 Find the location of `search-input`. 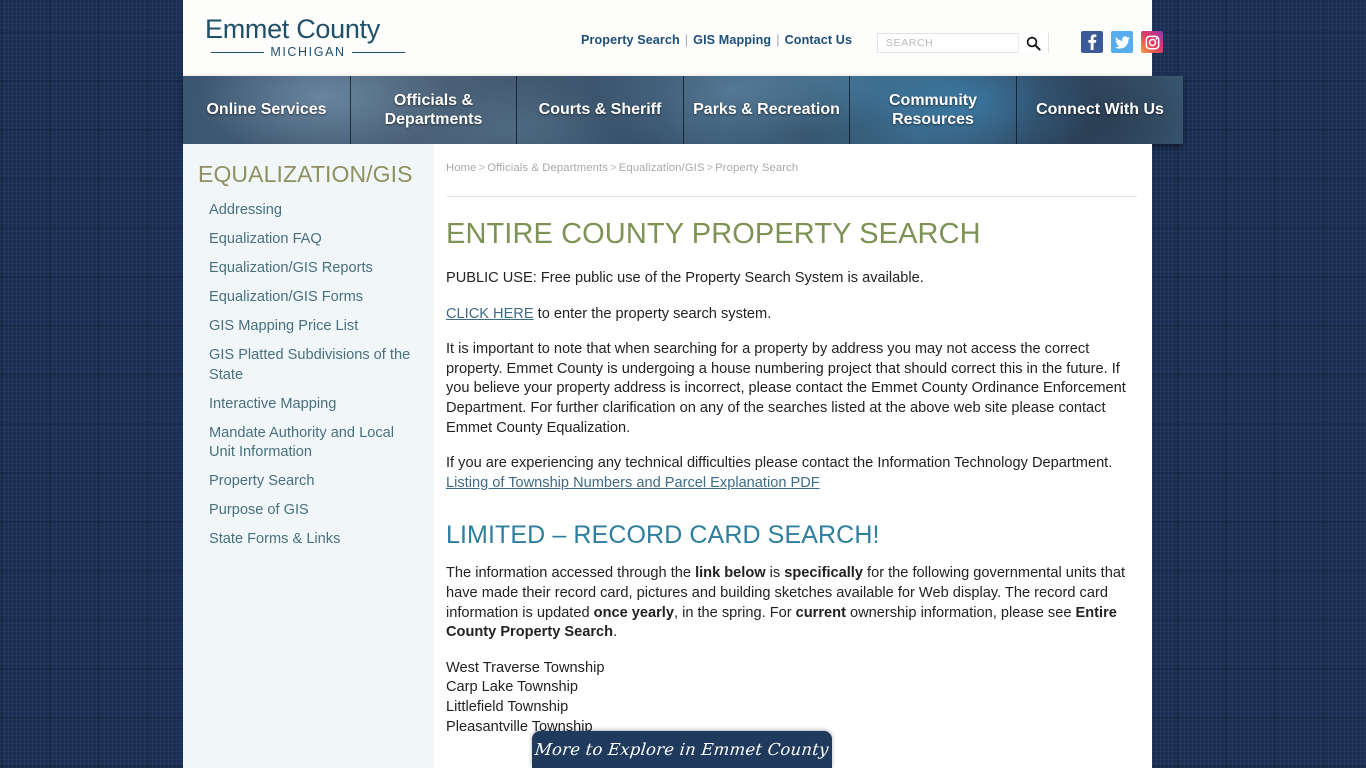

search-input is located at coordinates (948, 43).